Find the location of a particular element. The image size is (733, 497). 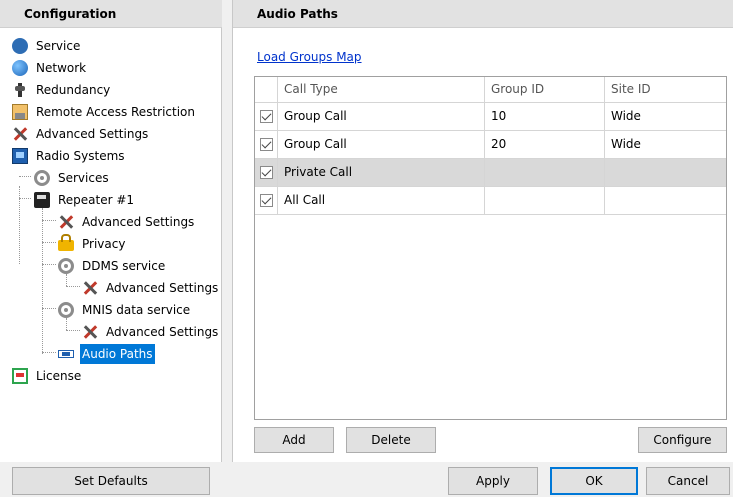

table-row: Group Call 10 Wide is located at coordinates (490, 117).